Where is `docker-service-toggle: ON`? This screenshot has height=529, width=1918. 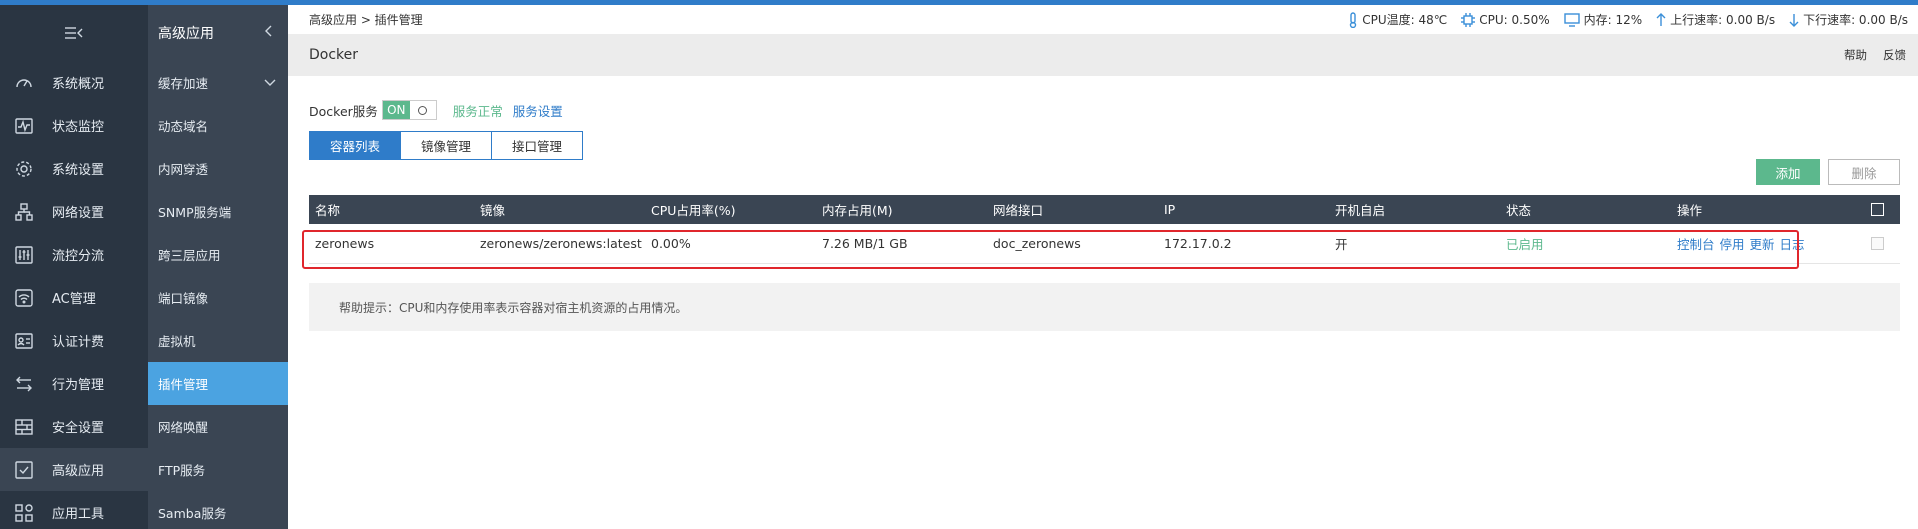
docker-service-toggle: ON is located at coordinates (409, 110).